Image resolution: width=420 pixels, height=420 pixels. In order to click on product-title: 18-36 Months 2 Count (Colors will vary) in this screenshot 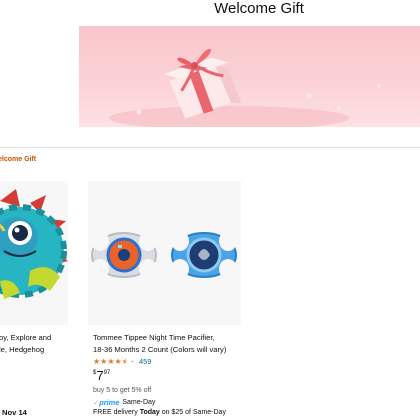, I will do `click(159, 349)`.